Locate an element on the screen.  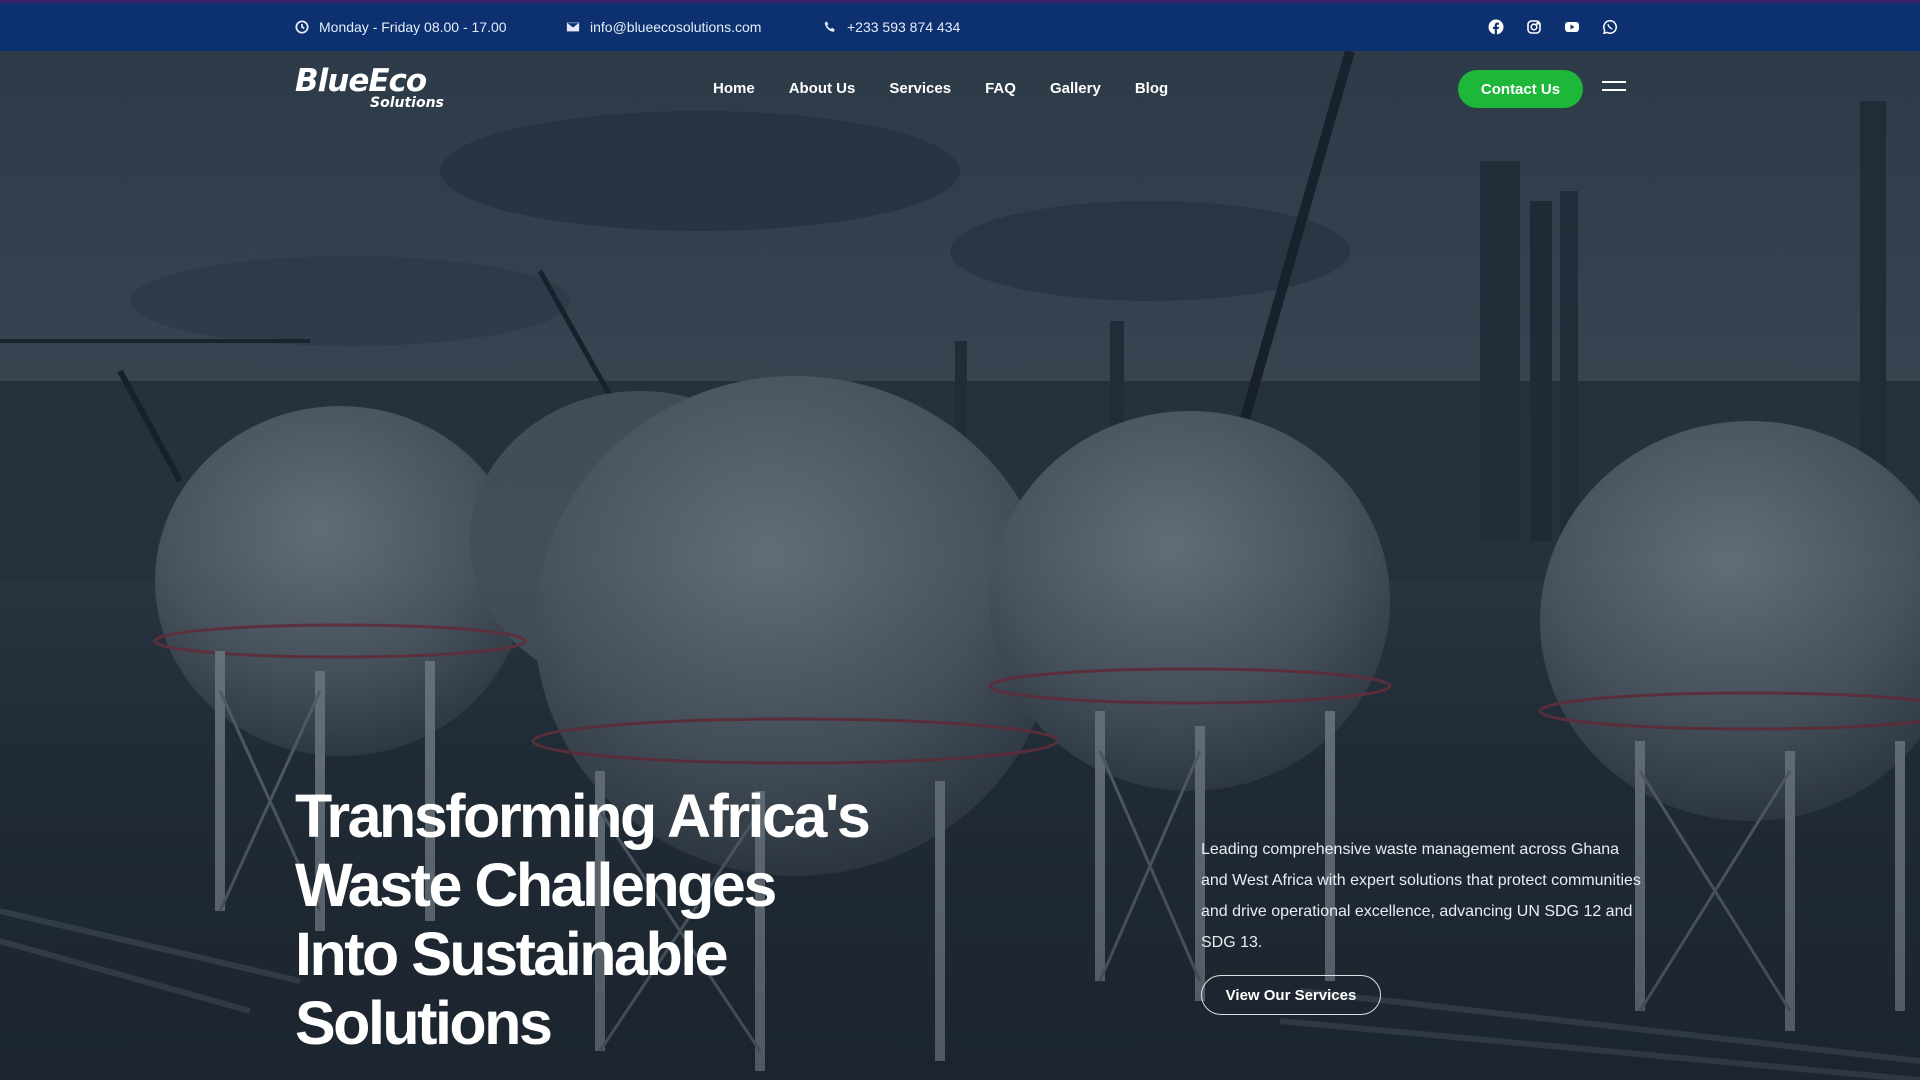
nav-item-about-us: About Us is located at coordinates (822, 88).